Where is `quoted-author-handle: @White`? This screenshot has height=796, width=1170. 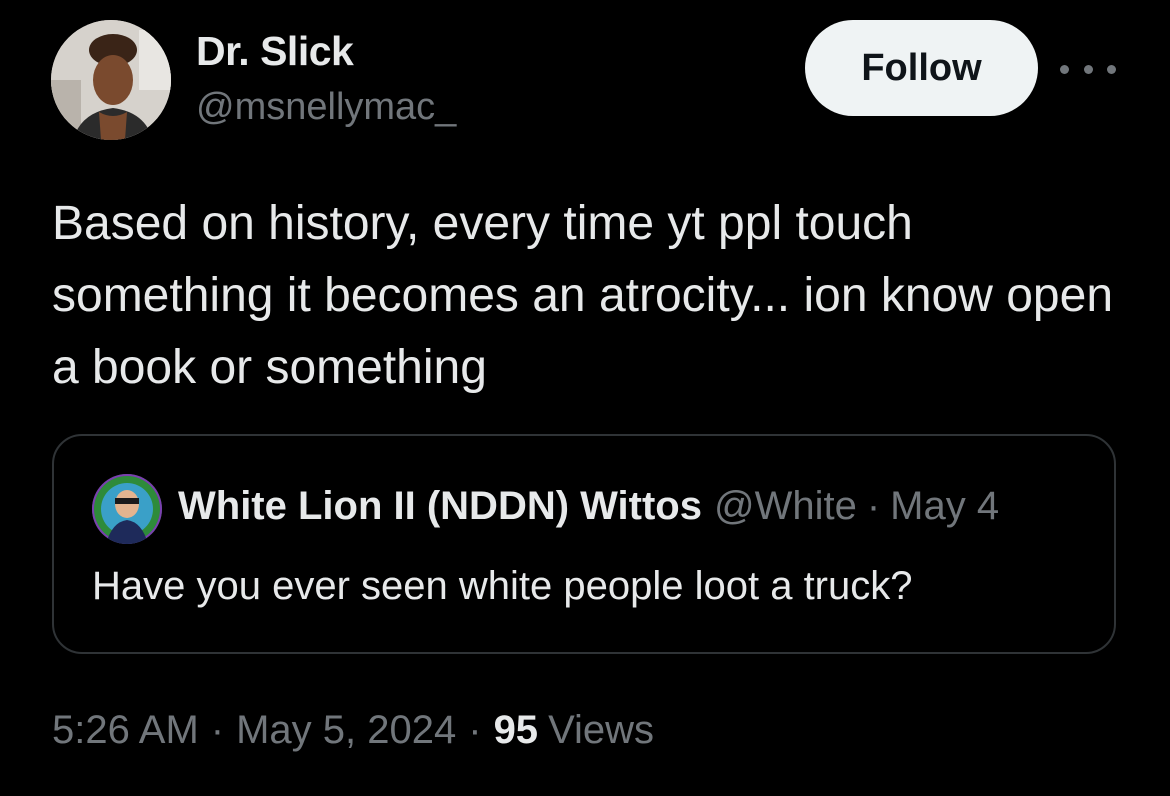 quoted-author-handle: @White is located at coordinates (785, 506).